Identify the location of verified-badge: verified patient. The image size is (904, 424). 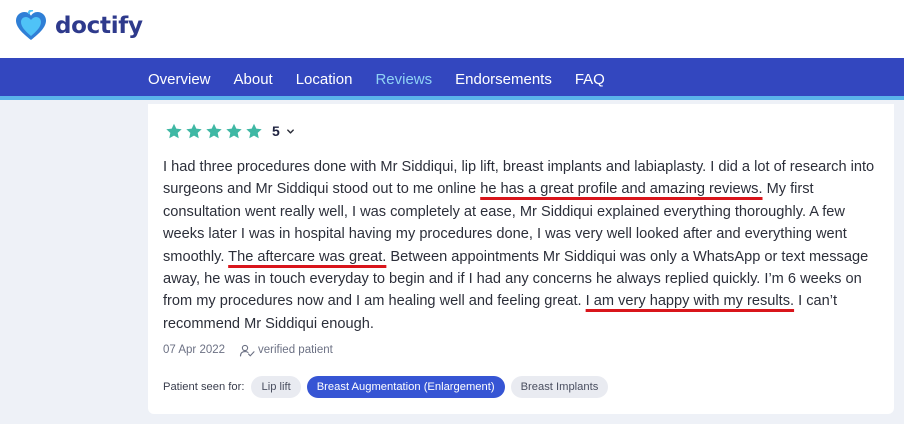
(286, 350).